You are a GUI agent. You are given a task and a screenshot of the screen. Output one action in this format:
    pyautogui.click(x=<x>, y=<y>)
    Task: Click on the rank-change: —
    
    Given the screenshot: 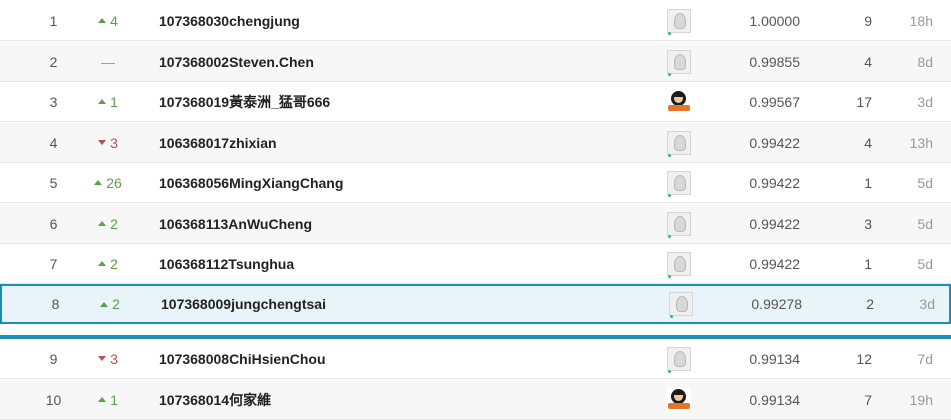 What is the action you would take?
    pyautogui.click(x=108, y=61)
    